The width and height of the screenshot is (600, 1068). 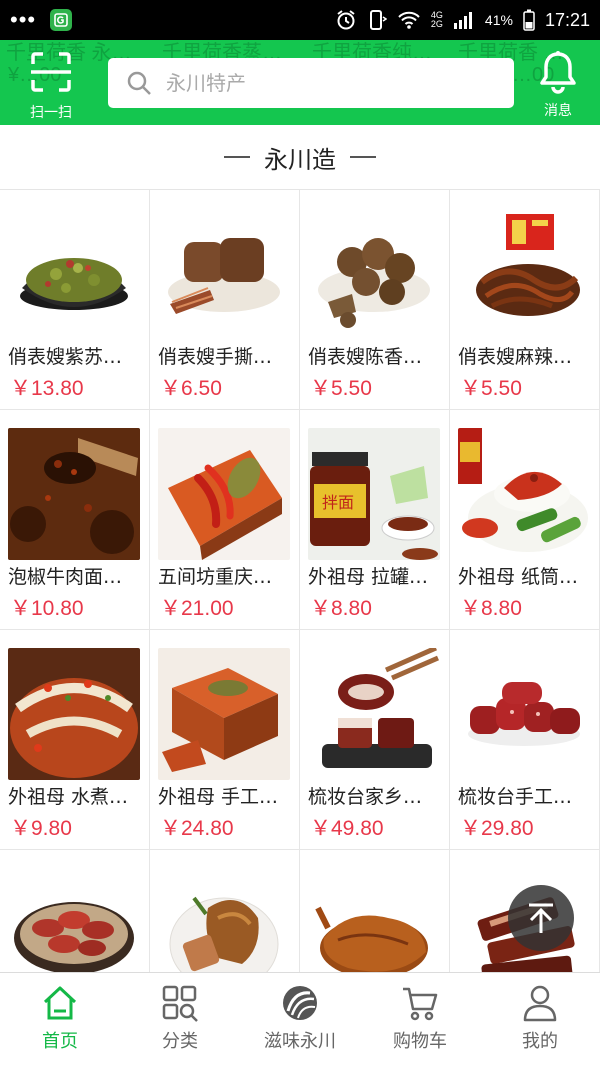 I want to click on scan-label: 扫一扫, so click(x=51, y=113).